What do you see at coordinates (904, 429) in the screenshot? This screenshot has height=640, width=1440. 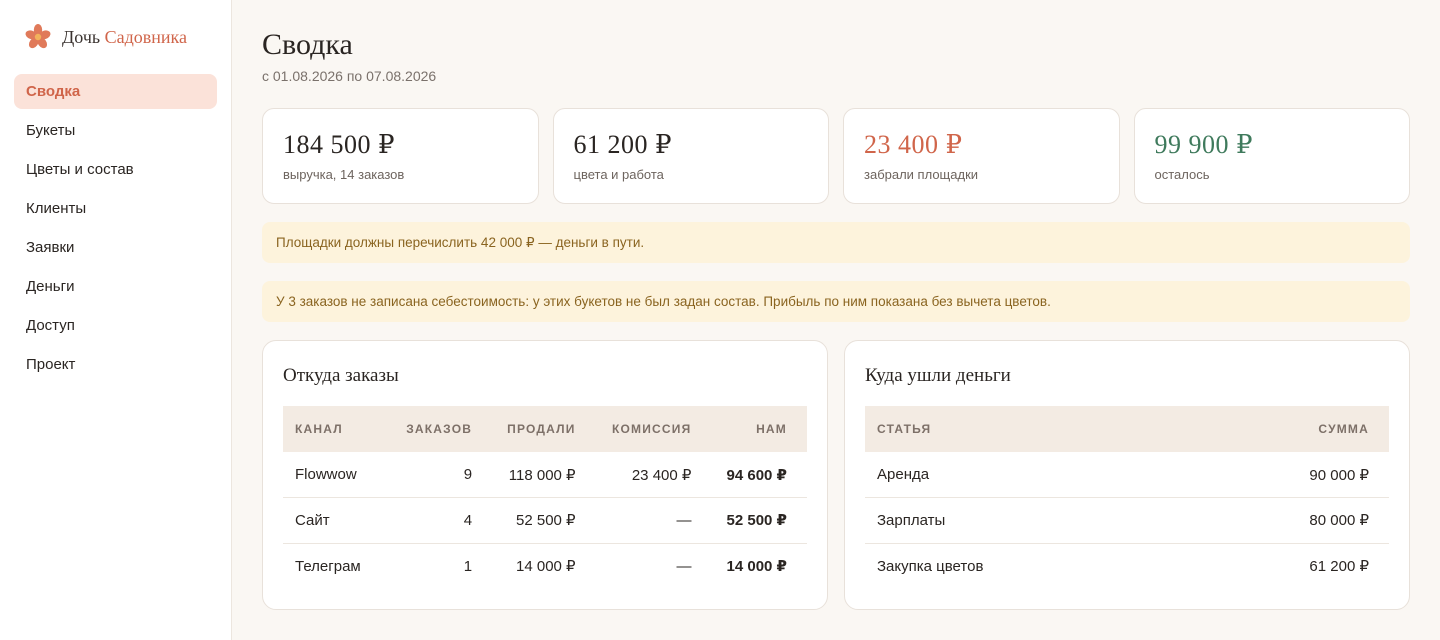 I see `column-header: Статья` at bounding box center [904, 429].